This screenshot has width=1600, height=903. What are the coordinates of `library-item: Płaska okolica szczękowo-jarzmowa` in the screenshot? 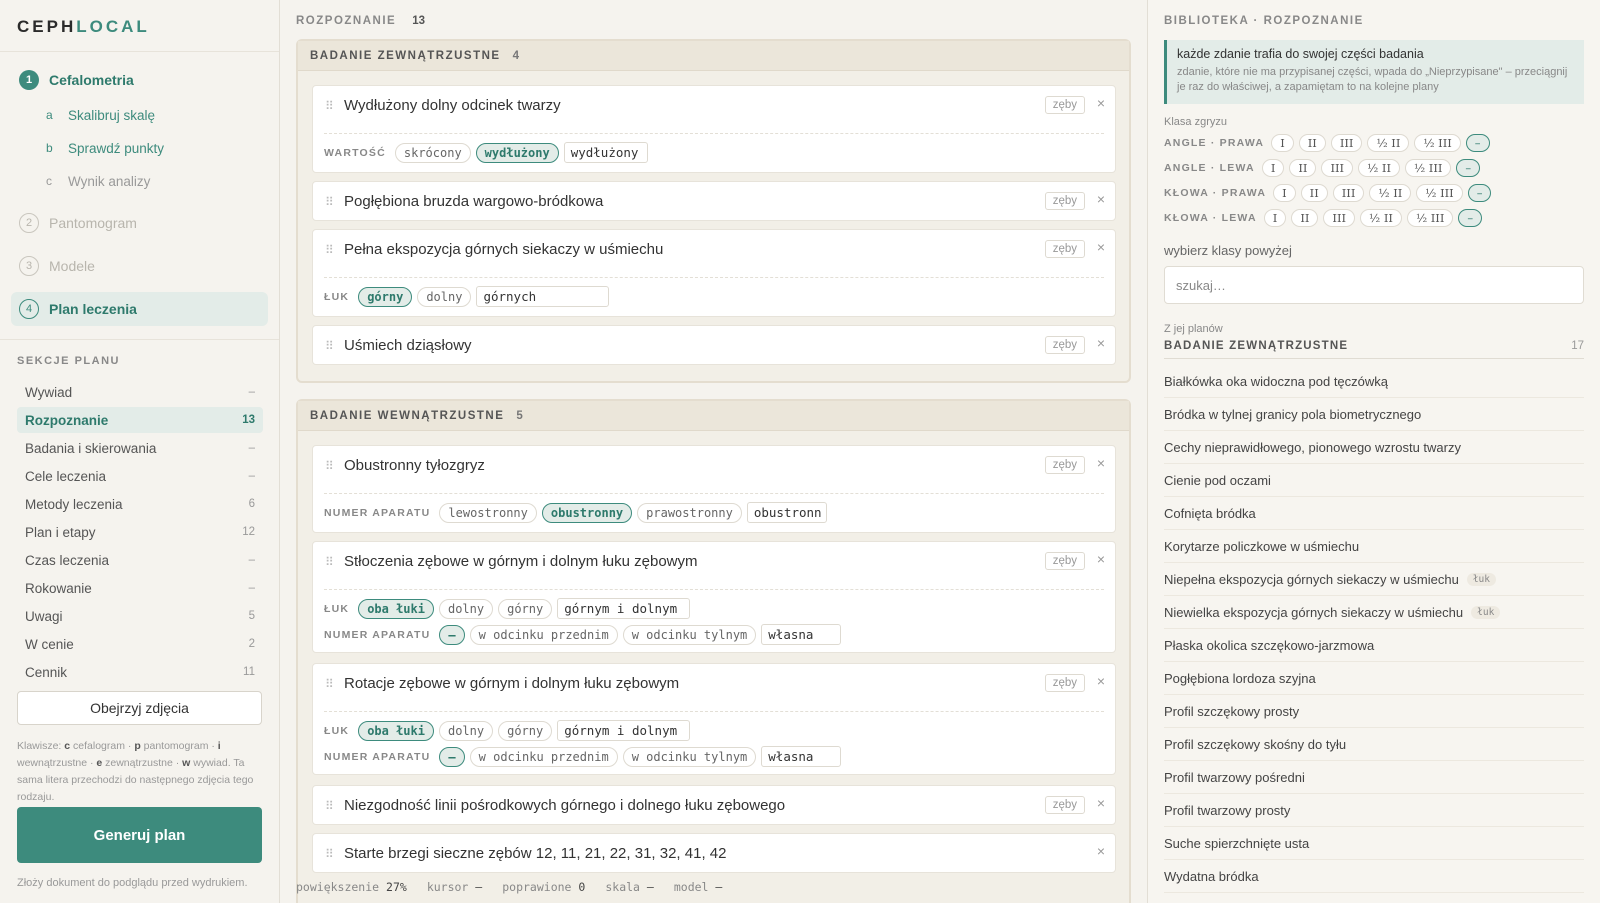 It's located at (1374, 645).